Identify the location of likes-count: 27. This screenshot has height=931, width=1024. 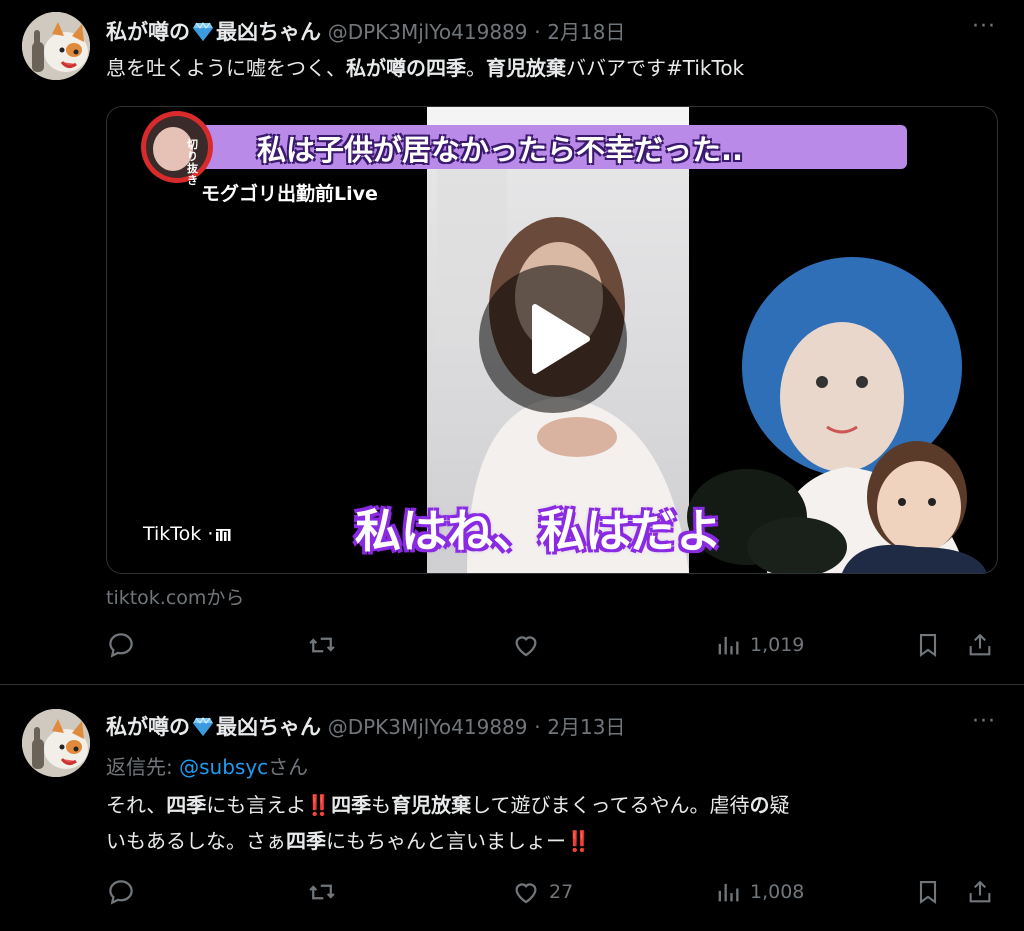
(561, 892).